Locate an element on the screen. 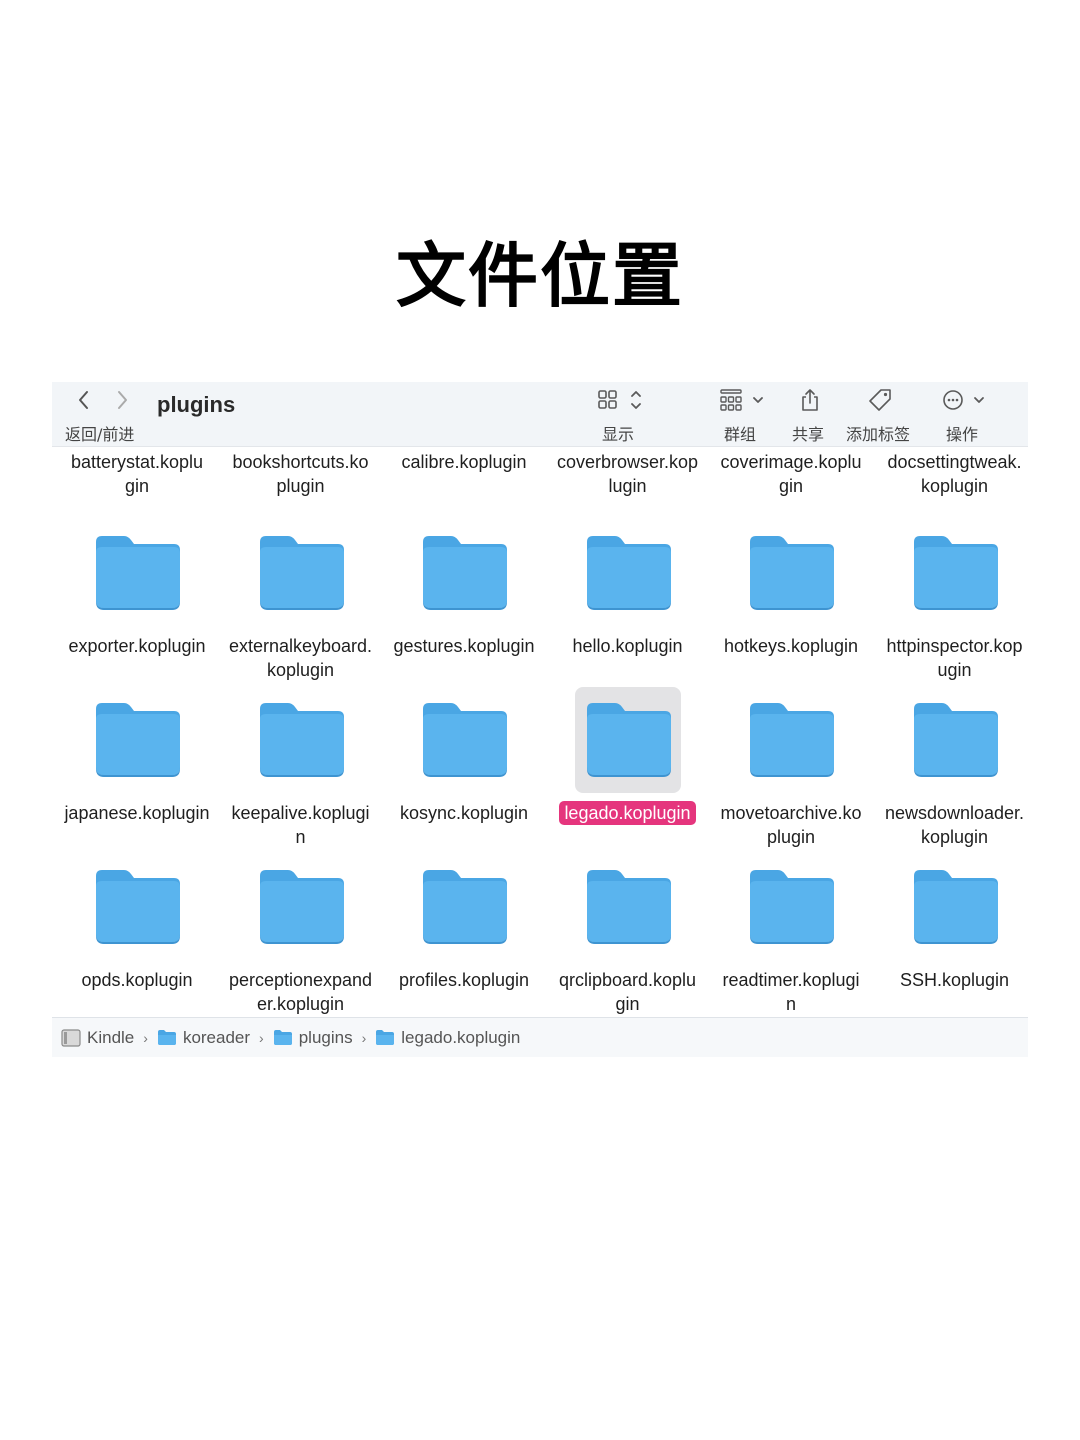 The height and width of the screenshot is (1440, 1080). folder-name-line: kosync.koplugin is located at coordinates (464, 813).